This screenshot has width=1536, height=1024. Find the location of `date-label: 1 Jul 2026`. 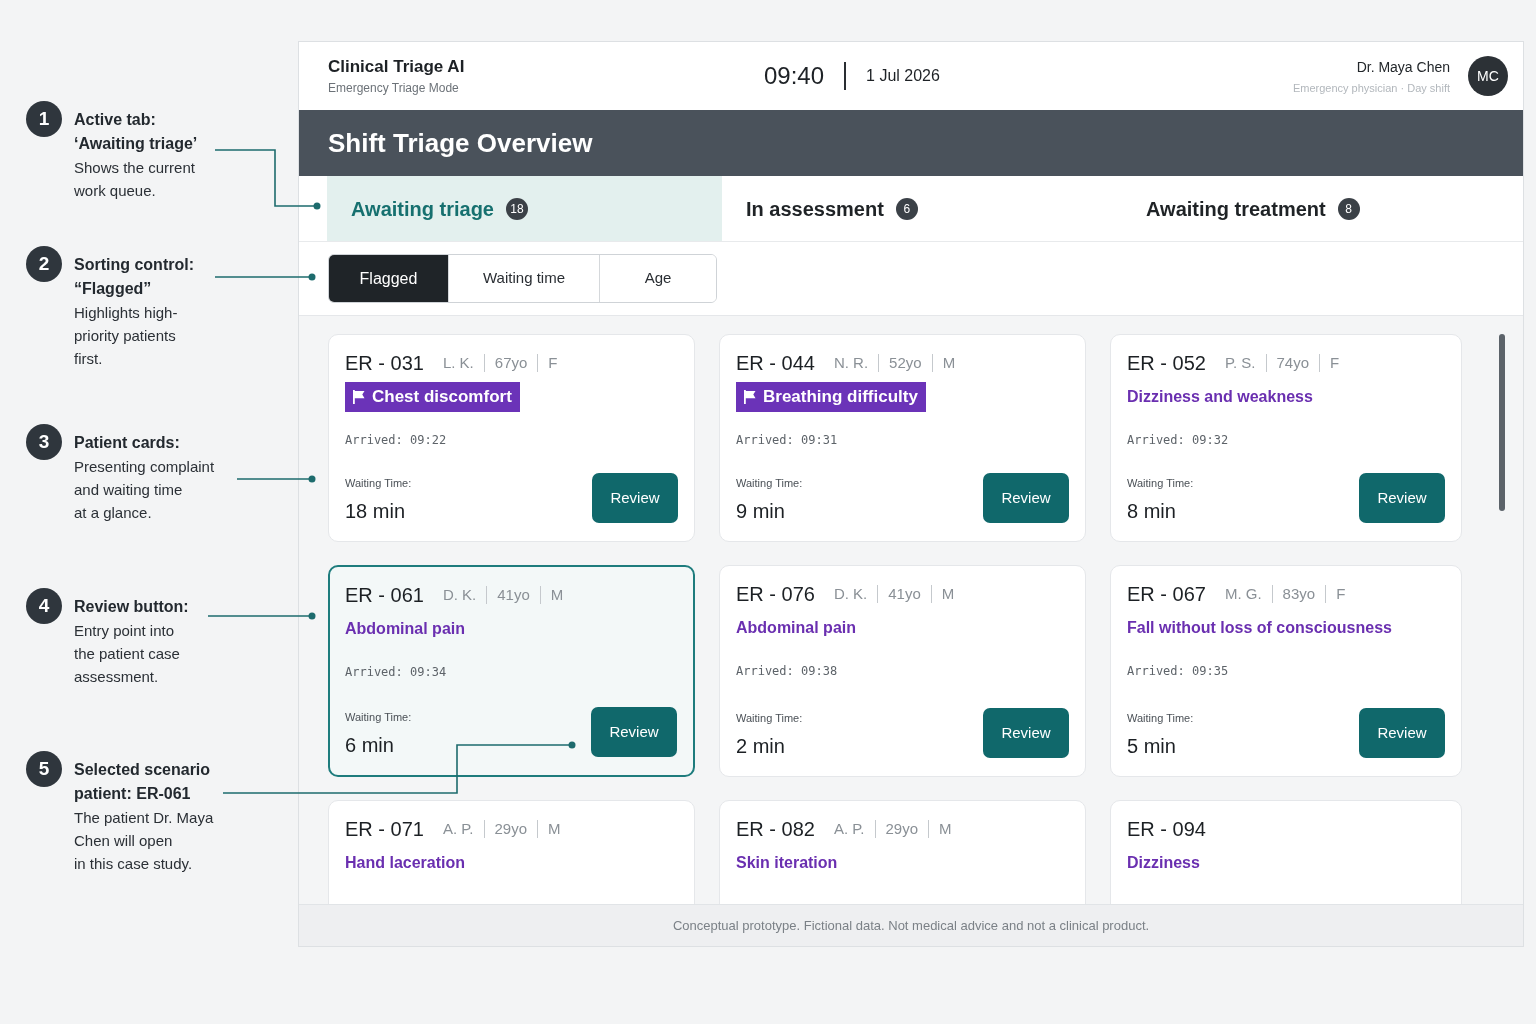

date-label: 1 Jul 2026 is located at coordinates (903, 76).